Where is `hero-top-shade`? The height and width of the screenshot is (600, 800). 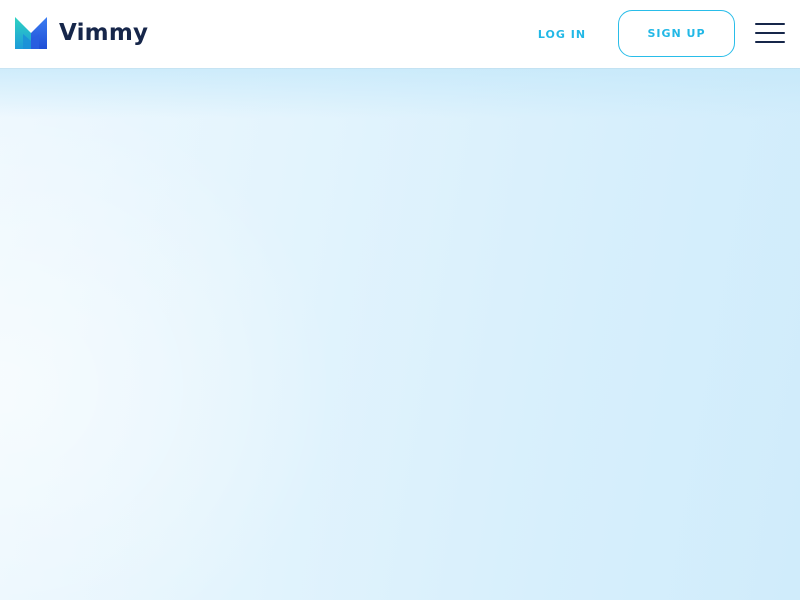 hero-top-shade is located at coordinates (400, 93).